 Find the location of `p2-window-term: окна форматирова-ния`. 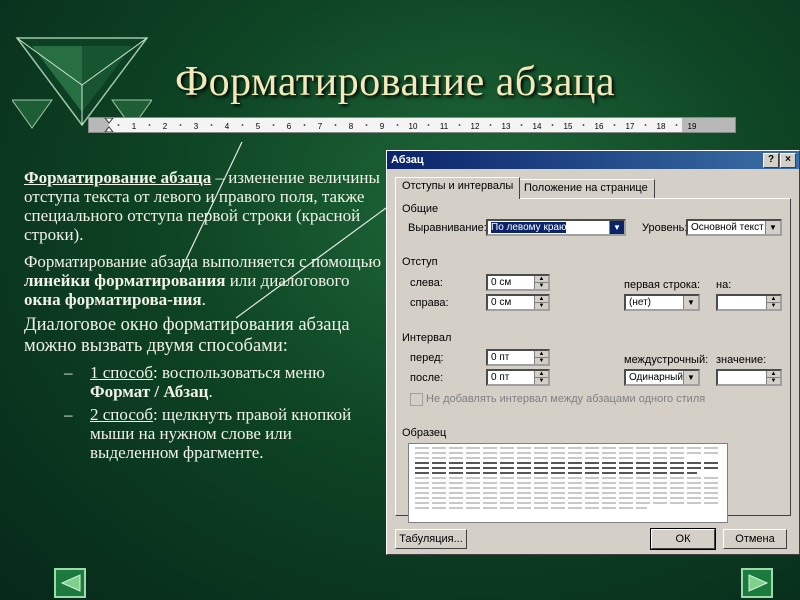

p2-window-term: окна форматирова-ния is located at coordinates (113, 299).